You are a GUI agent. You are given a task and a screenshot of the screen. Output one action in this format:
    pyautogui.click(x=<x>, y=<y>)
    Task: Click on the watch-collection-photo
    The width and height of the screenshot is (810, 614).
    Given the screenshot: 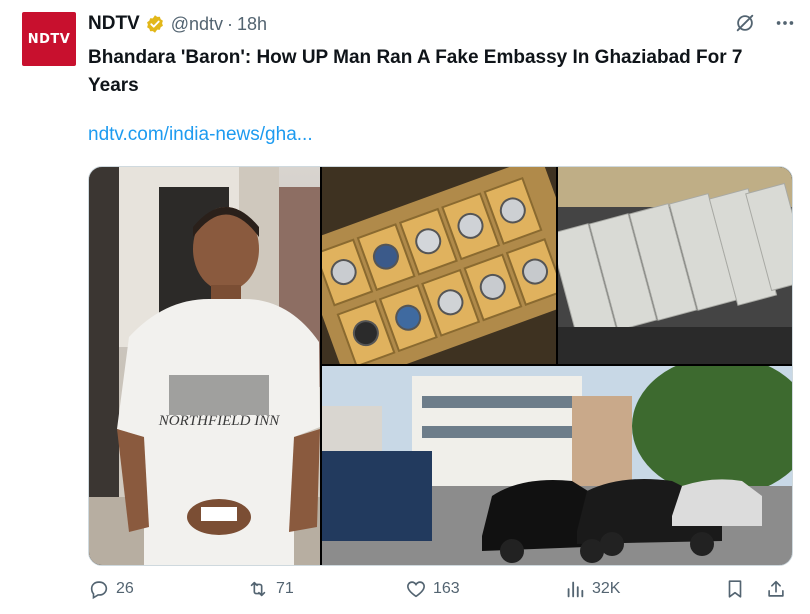 What is the action you would take?
    pyautogui.click(x=439, y=265)
    